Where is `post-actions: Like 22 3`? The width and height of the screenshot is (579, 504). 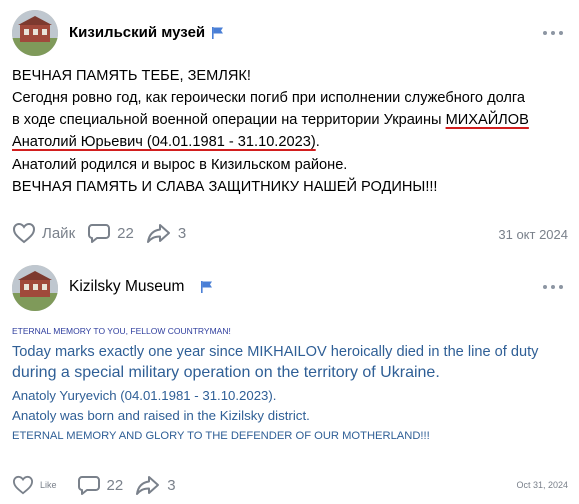 post-actions: Like 22 3 is located at coordinates (100, 485).